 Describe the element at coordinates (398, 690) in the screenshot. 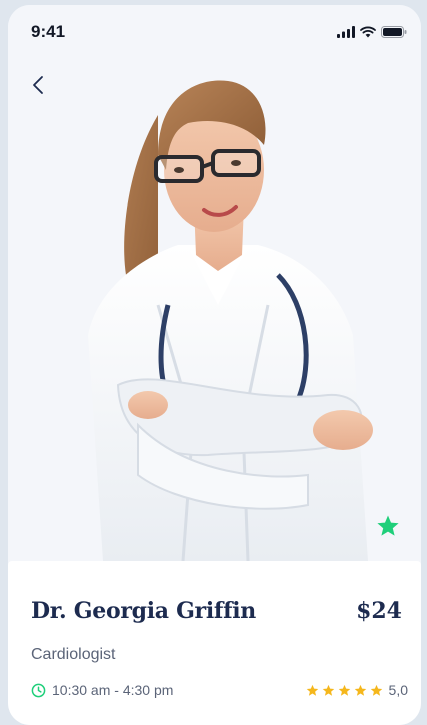

I see `rating-value: 5,0` at that location.